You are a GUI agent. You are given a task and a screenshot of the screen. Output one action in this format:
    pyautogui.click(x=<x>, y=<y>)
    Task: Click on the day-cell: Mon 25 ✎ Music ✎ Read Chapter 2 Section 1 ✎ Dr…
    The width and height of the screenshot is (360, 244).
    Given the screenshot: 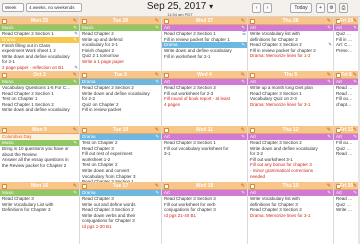 What is the action you would take?
    pyautogui.click(x=40, y=44)
    